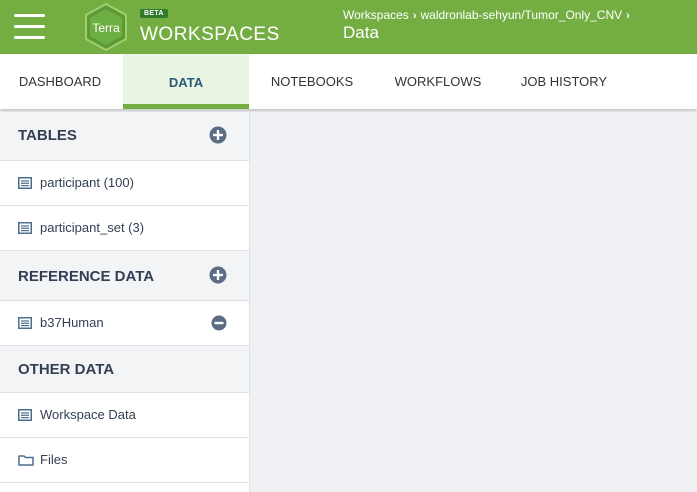  What do you see at coordinates (438, 81) in the screenshot?
I see `tab-workflows: WORKFLOWS` at bounding box center [438, 81].